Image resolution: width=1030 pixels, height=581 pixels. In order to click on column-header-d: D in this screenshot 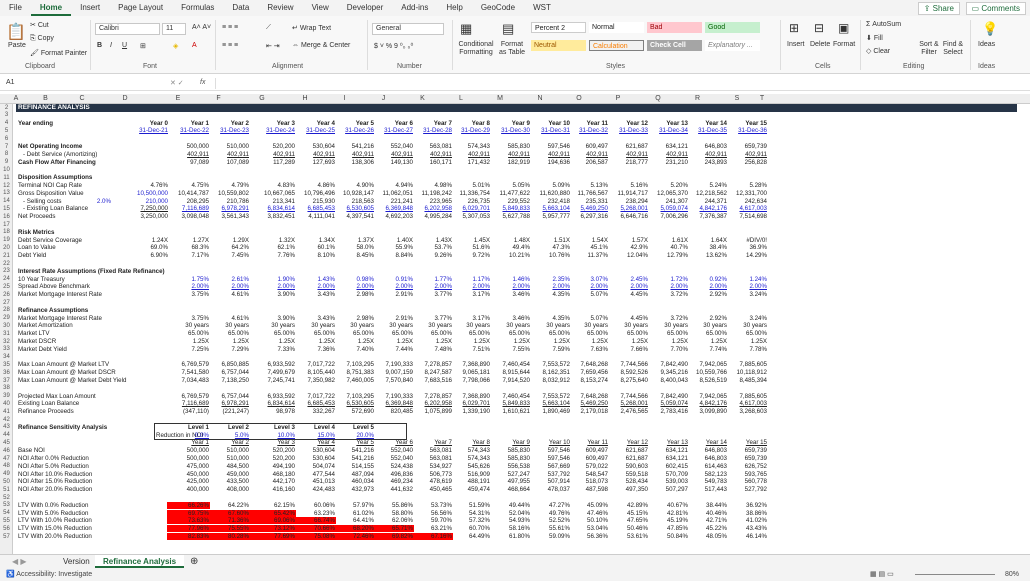, I will do `click(125, 99)`.